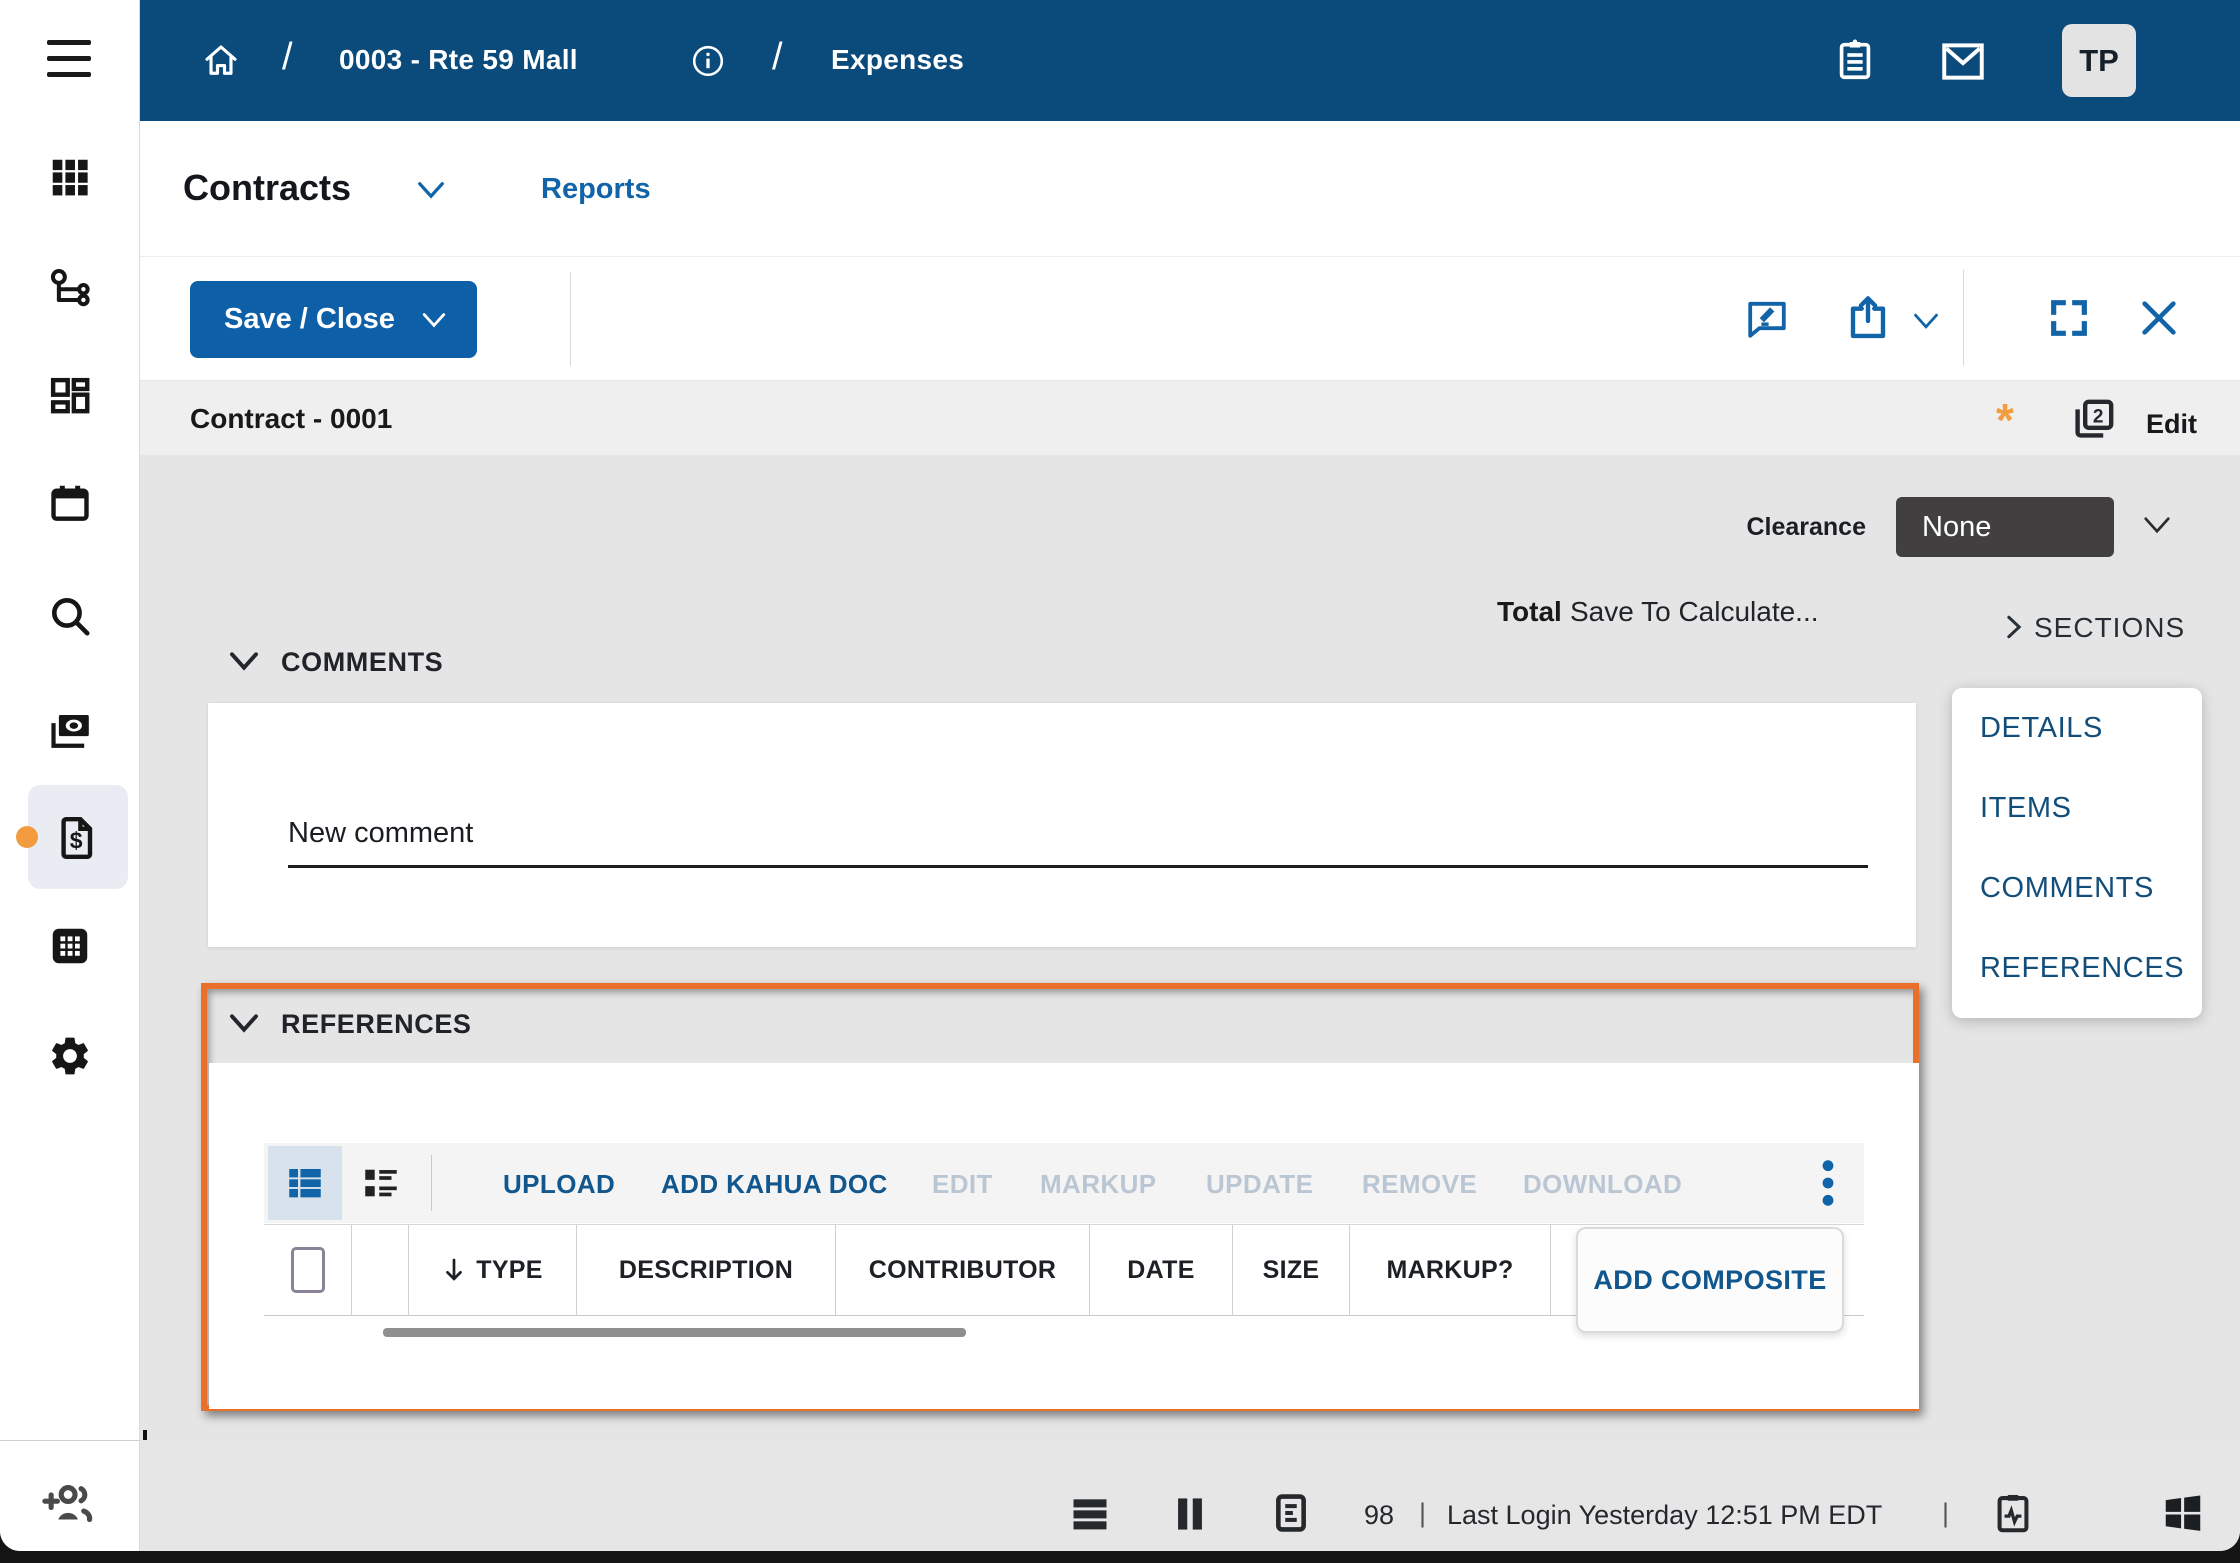 The image size is (2240, 1563). I want to click on avatar-initials: TP, so click(2099, 60).